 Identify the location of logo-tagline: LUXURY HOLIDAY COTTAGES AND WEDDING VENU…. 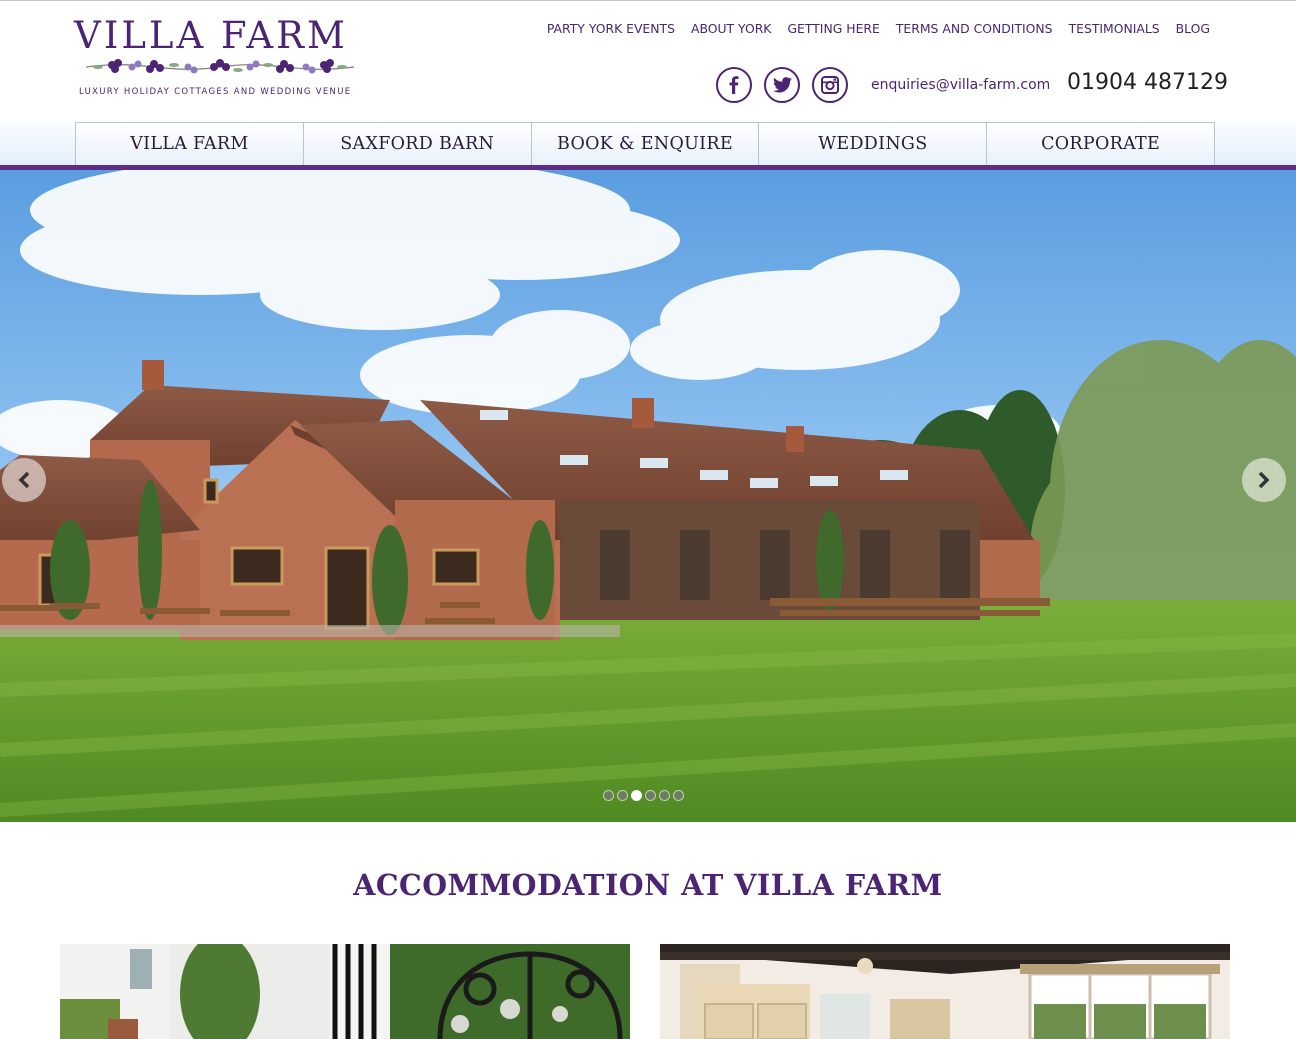
(215, 92).